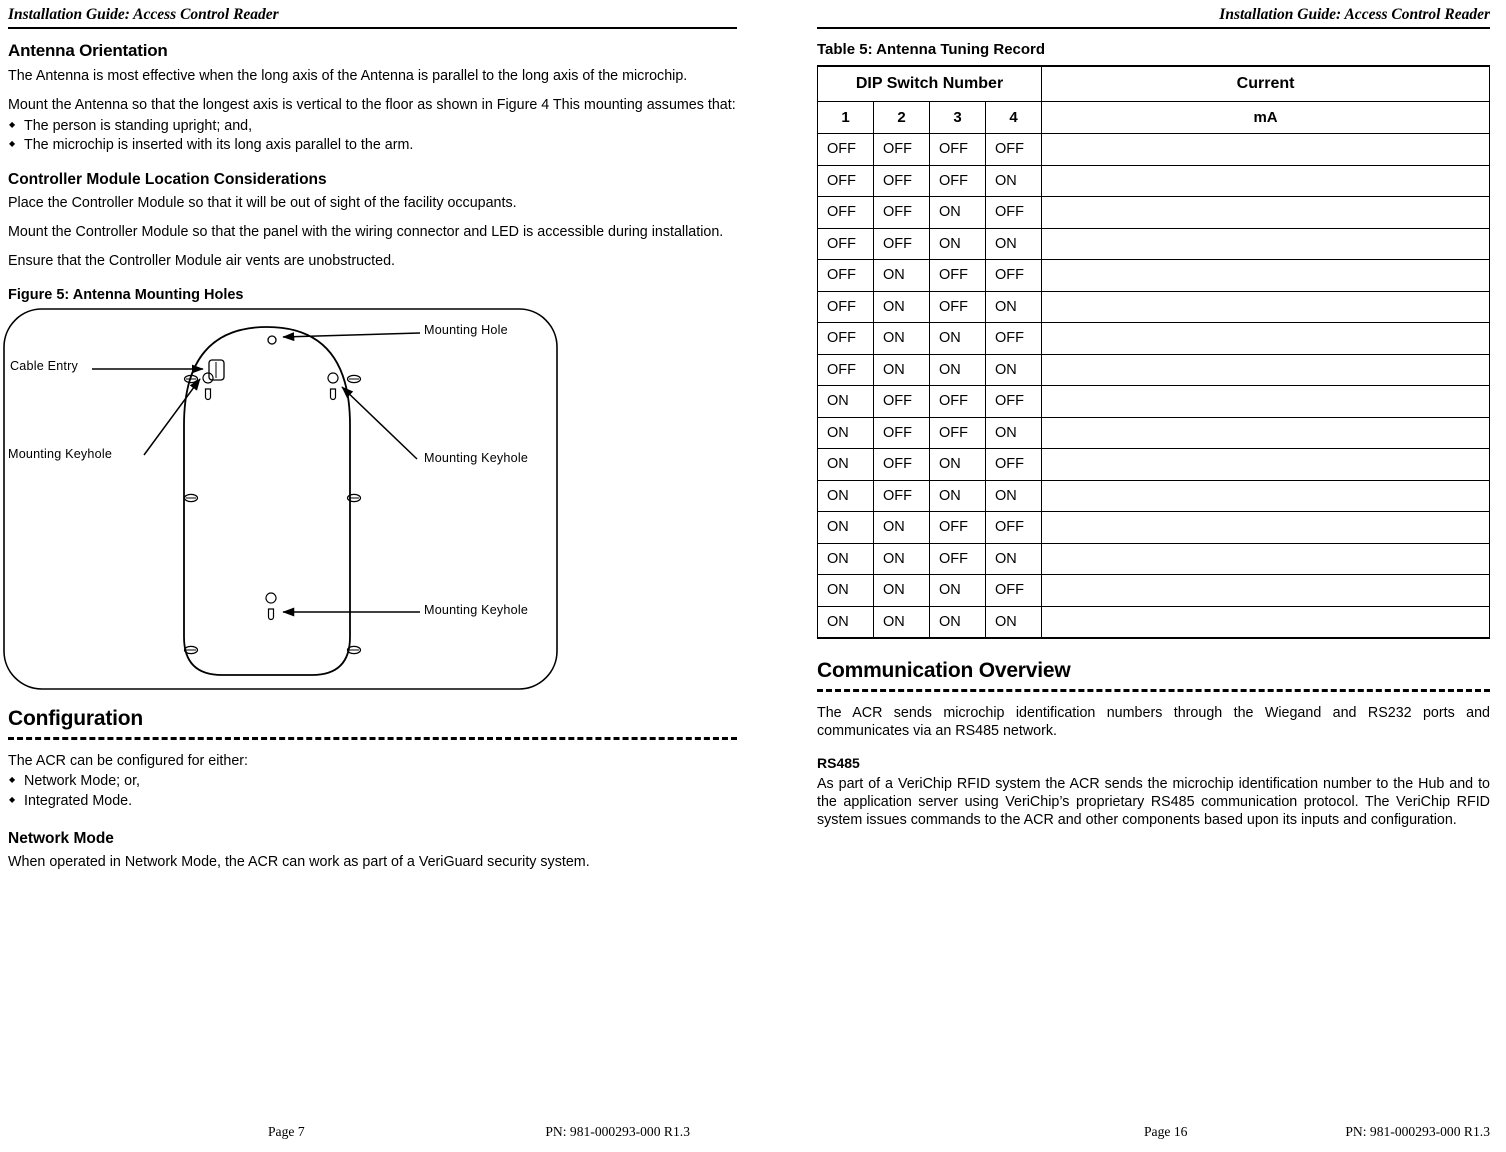 This screenshot has width=1506, height=1152. Describe the element at coordinates (1166, 1131) in the screenshot. I see `footer-page-number-right: Page 16` at that location.